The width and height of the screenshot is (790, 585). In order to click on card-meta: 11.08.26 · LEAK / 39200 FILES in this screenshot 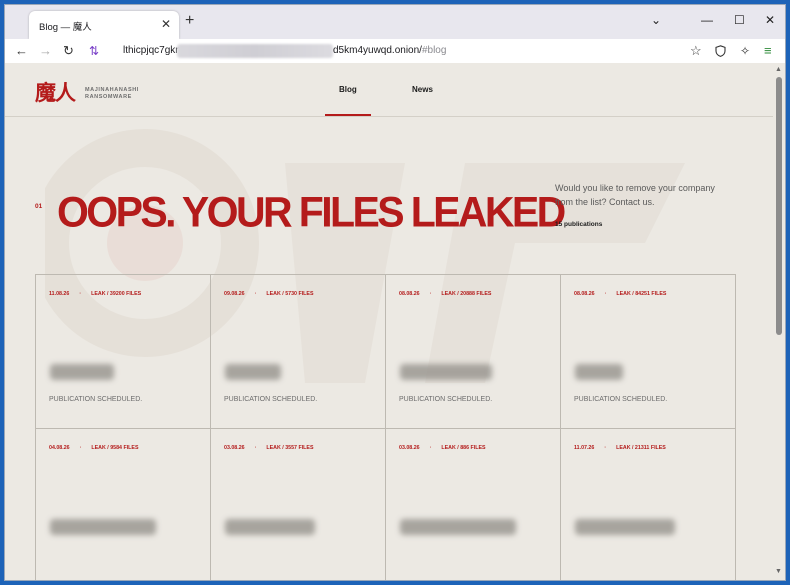, I will do `click(95, 294)`.